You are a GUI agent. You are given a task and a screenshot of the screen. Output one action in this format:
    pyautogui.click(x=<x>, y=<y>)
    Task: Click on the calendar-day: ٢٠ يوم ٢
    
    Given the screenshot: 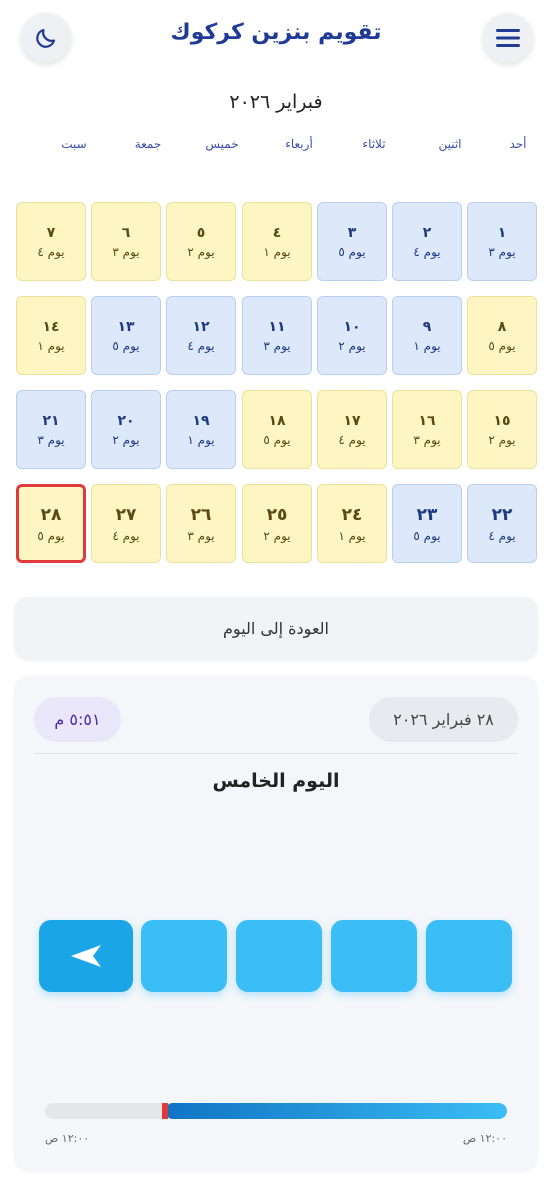 What is the action you would take?
    pyautogui.click(x=126, y=429)
    